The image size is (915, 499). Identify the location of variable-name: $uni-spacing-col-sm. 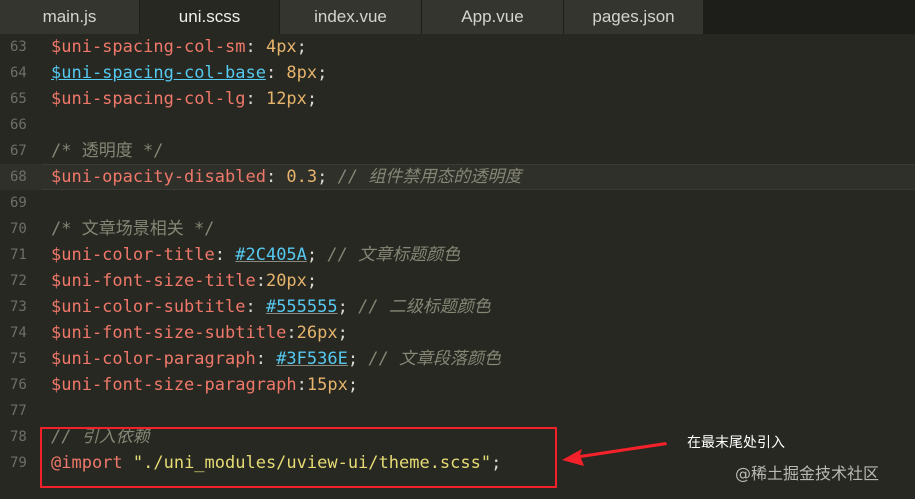
(148, 47).